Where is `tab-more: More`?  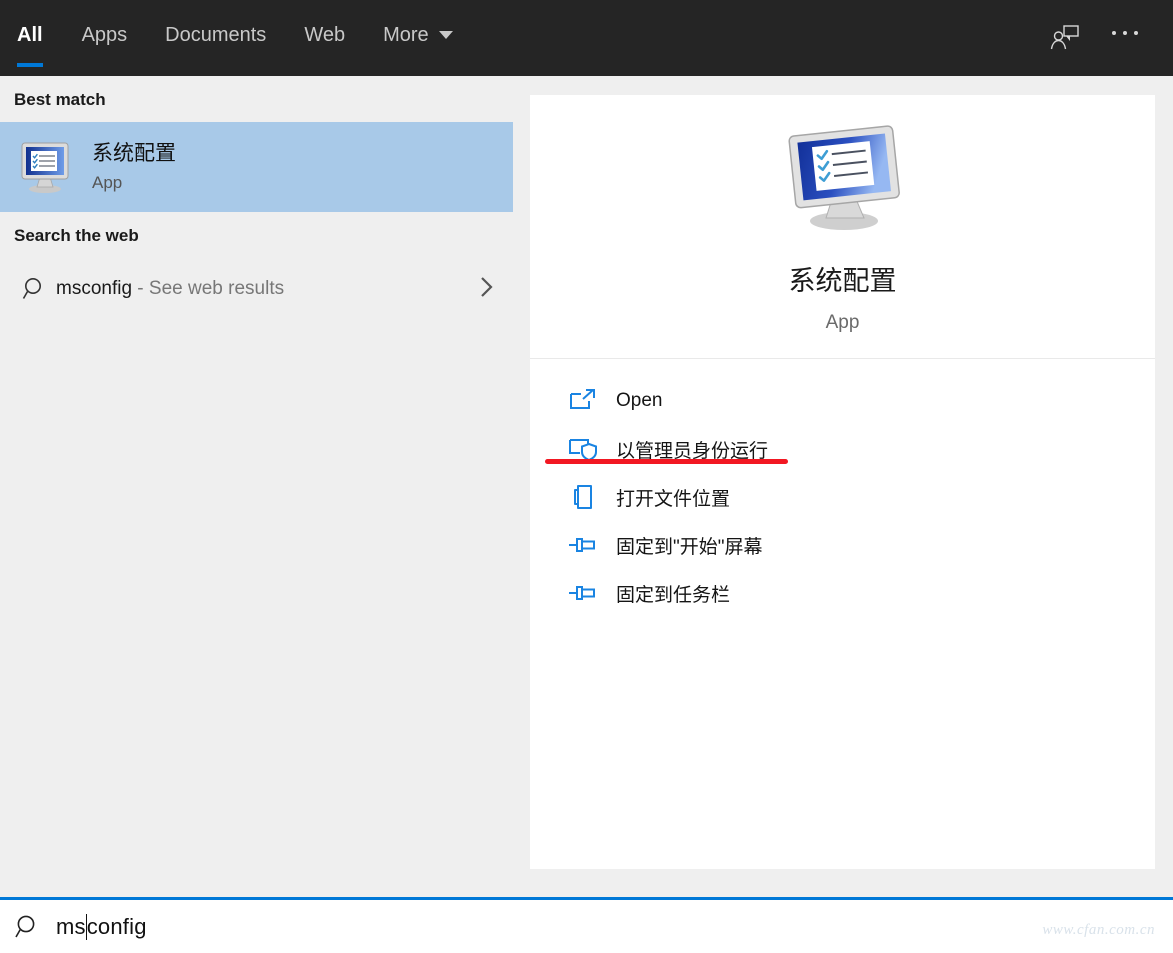
tab-more: More is located at coordinates (418, 35).